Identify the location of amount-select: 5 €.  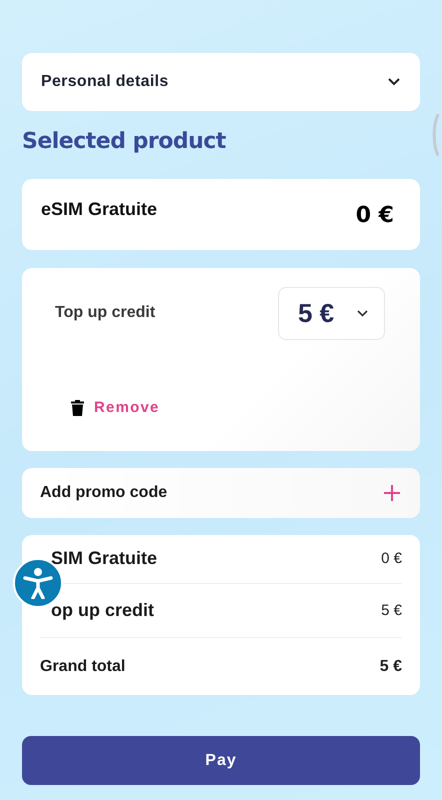
(331, 313).